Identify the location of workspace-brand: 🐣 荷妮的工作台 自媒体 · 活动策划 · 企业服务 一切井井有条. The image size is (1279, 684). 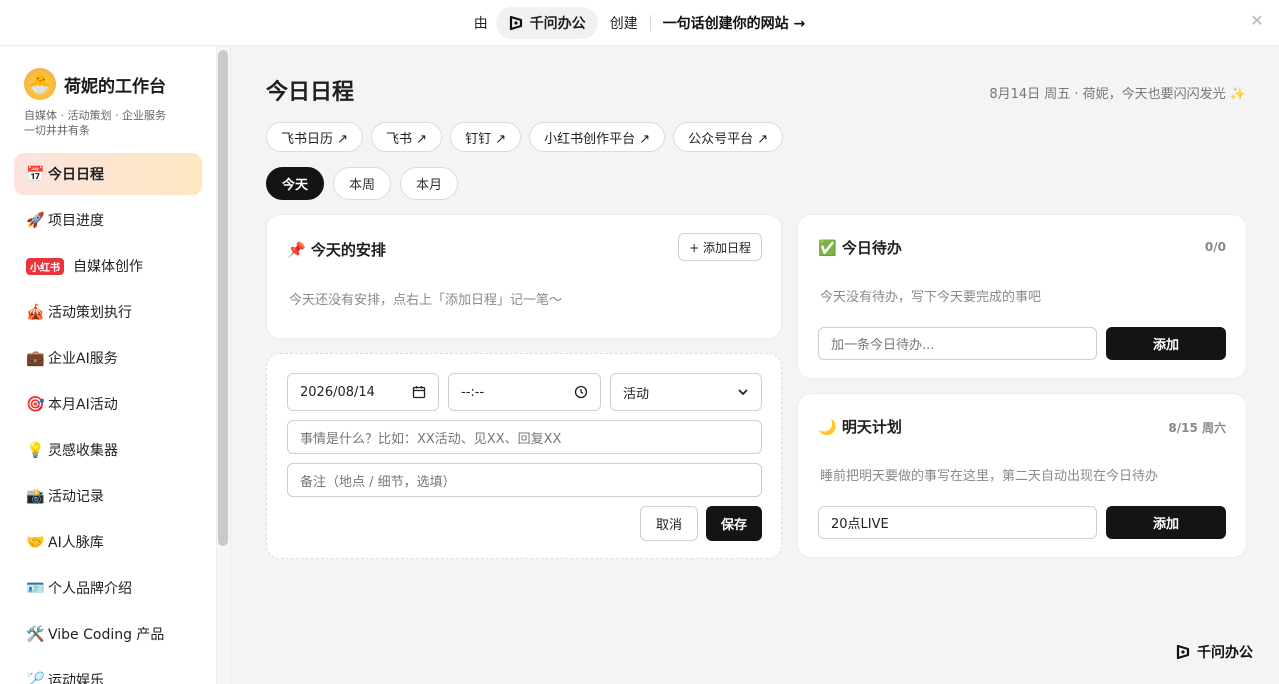
(95, 103).